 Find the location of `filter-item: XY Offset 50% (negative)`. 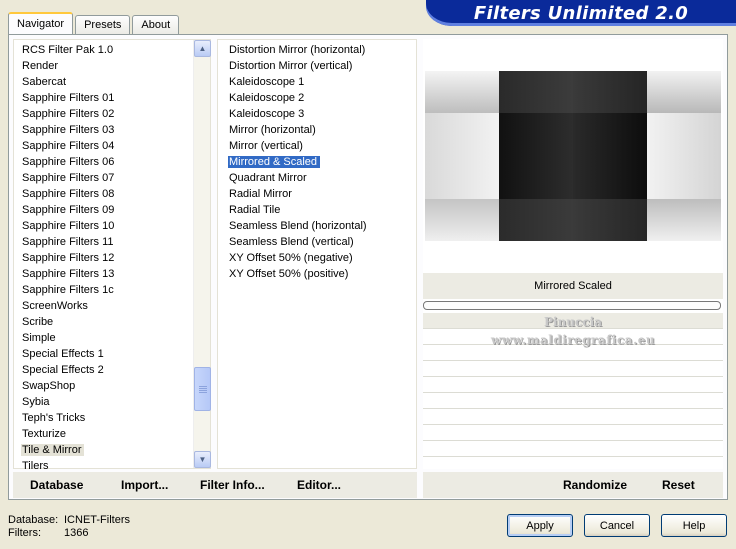

filter-item: XY Offset 50% (negative) is located at coordinates (317, 258).